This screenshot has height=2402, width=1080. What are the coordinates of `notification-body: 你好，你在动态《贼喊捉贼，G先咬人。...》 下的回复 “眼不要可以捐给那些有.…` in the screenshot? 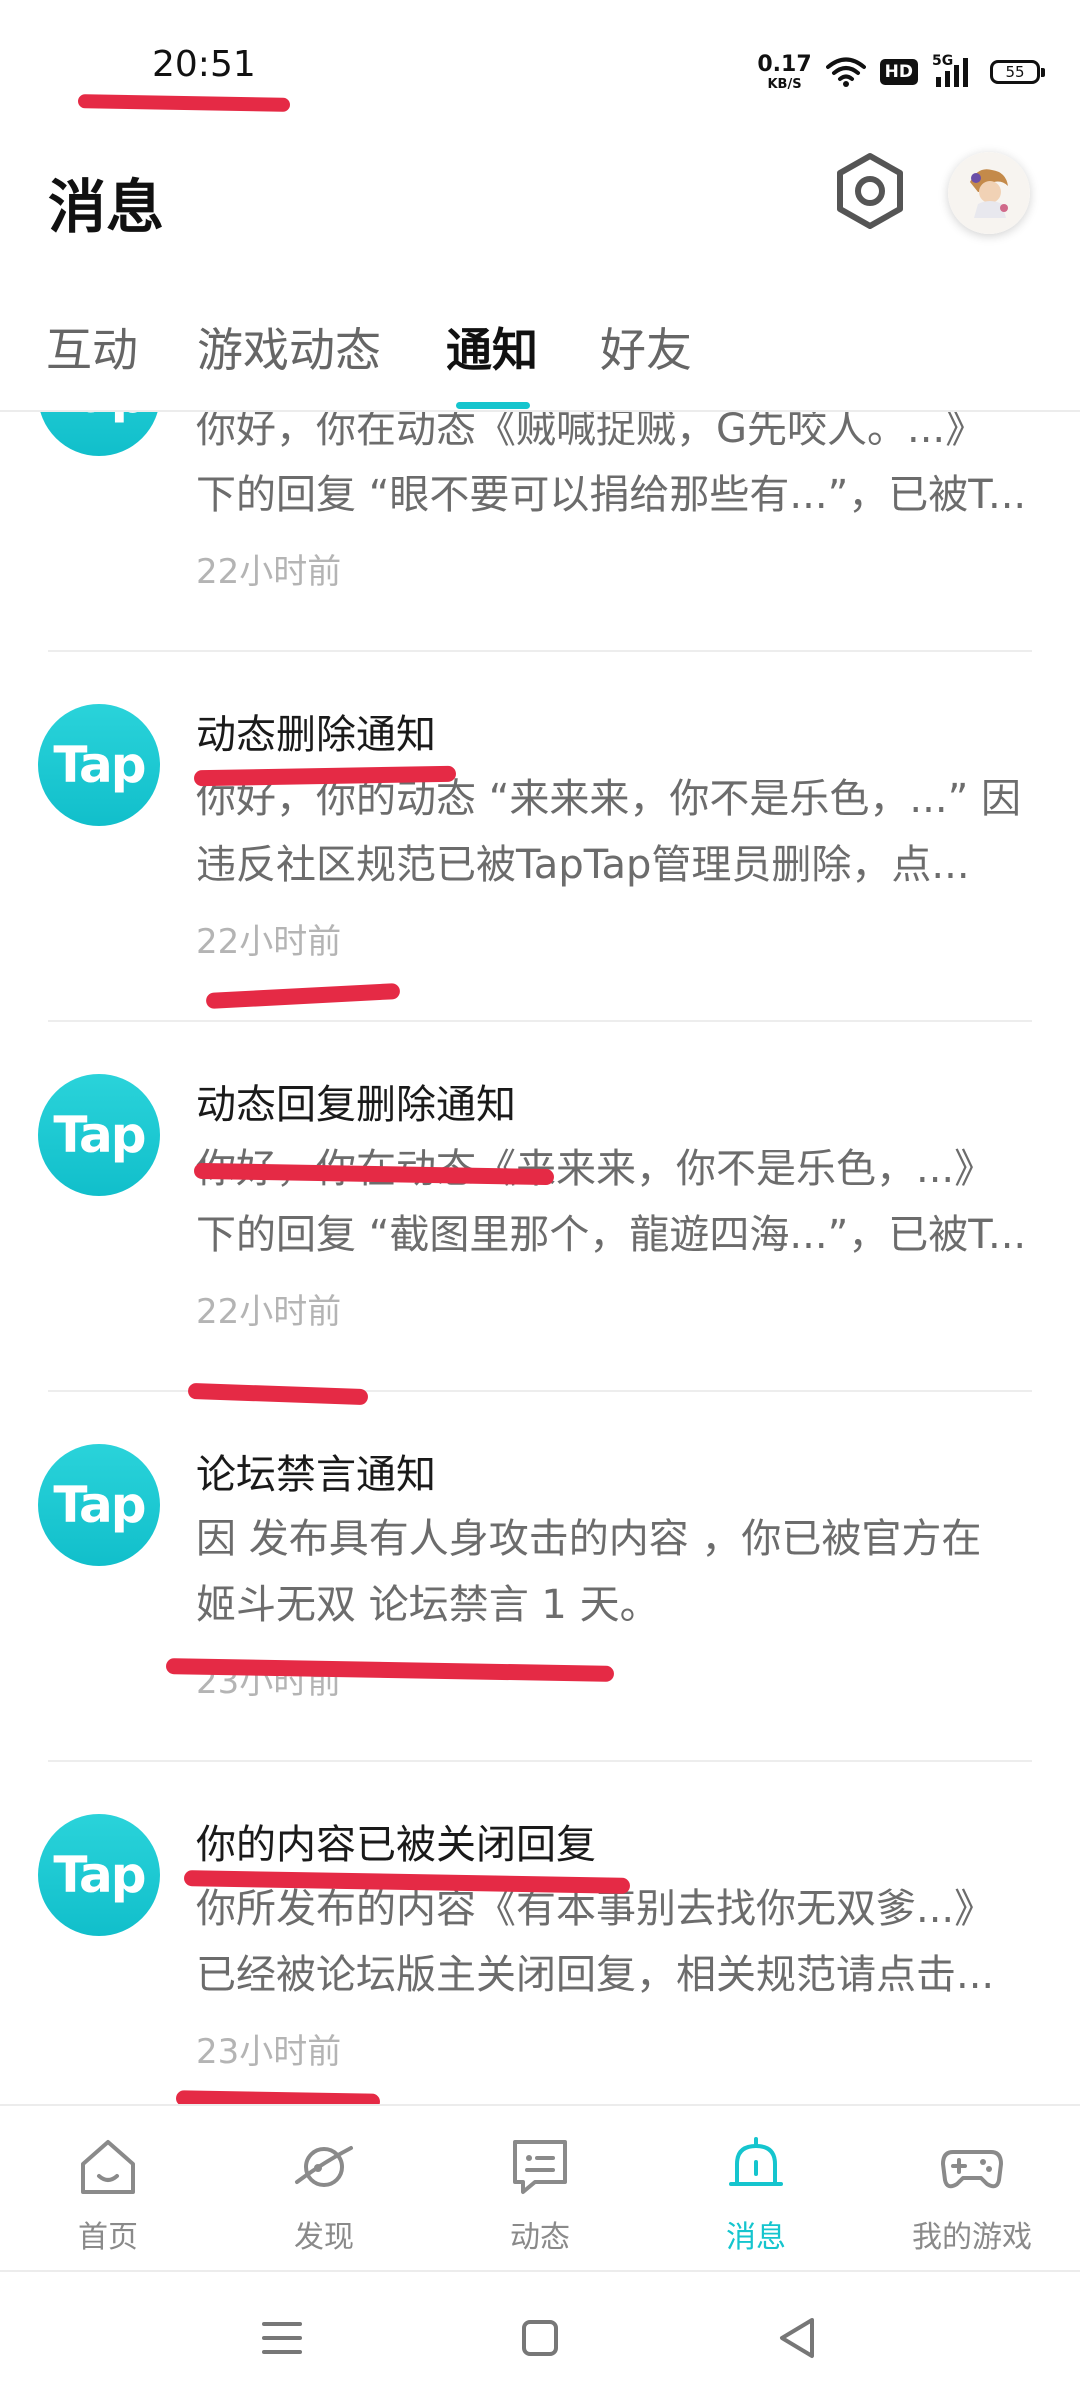 It's located at (616, 470).